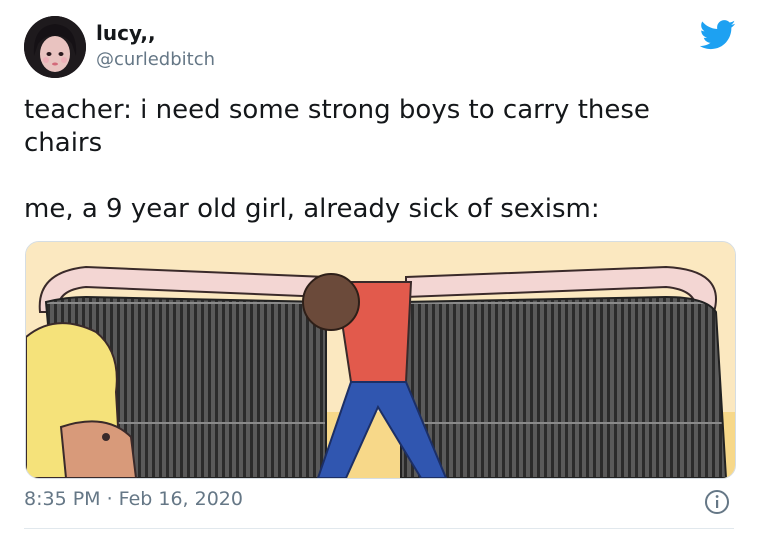  I want to click on tweet-timestamp: 8:35 PM · Feb 16, 2020, so click(133, 499).